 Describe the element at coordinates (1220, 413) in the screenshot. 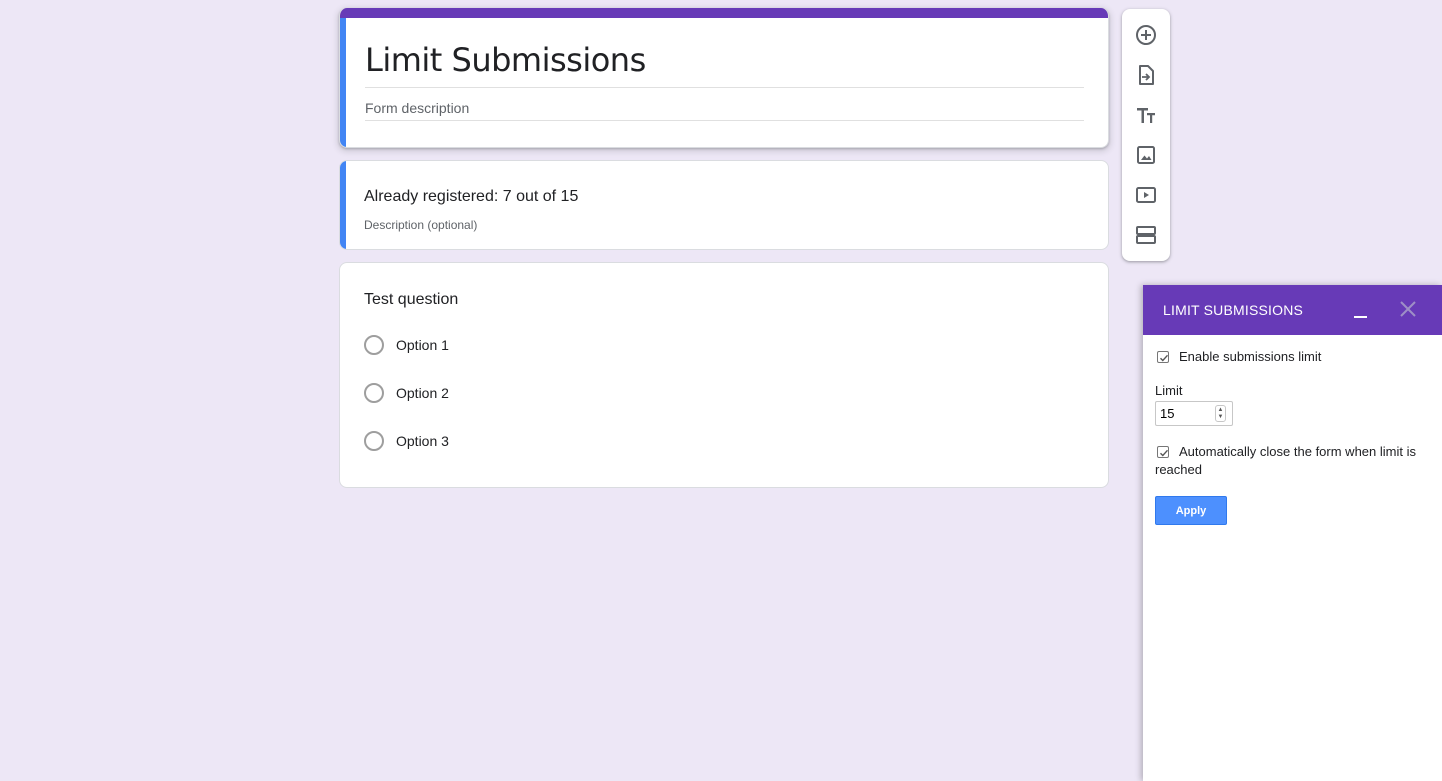

I see `limit-spinner: ▲ ▼` at that location.